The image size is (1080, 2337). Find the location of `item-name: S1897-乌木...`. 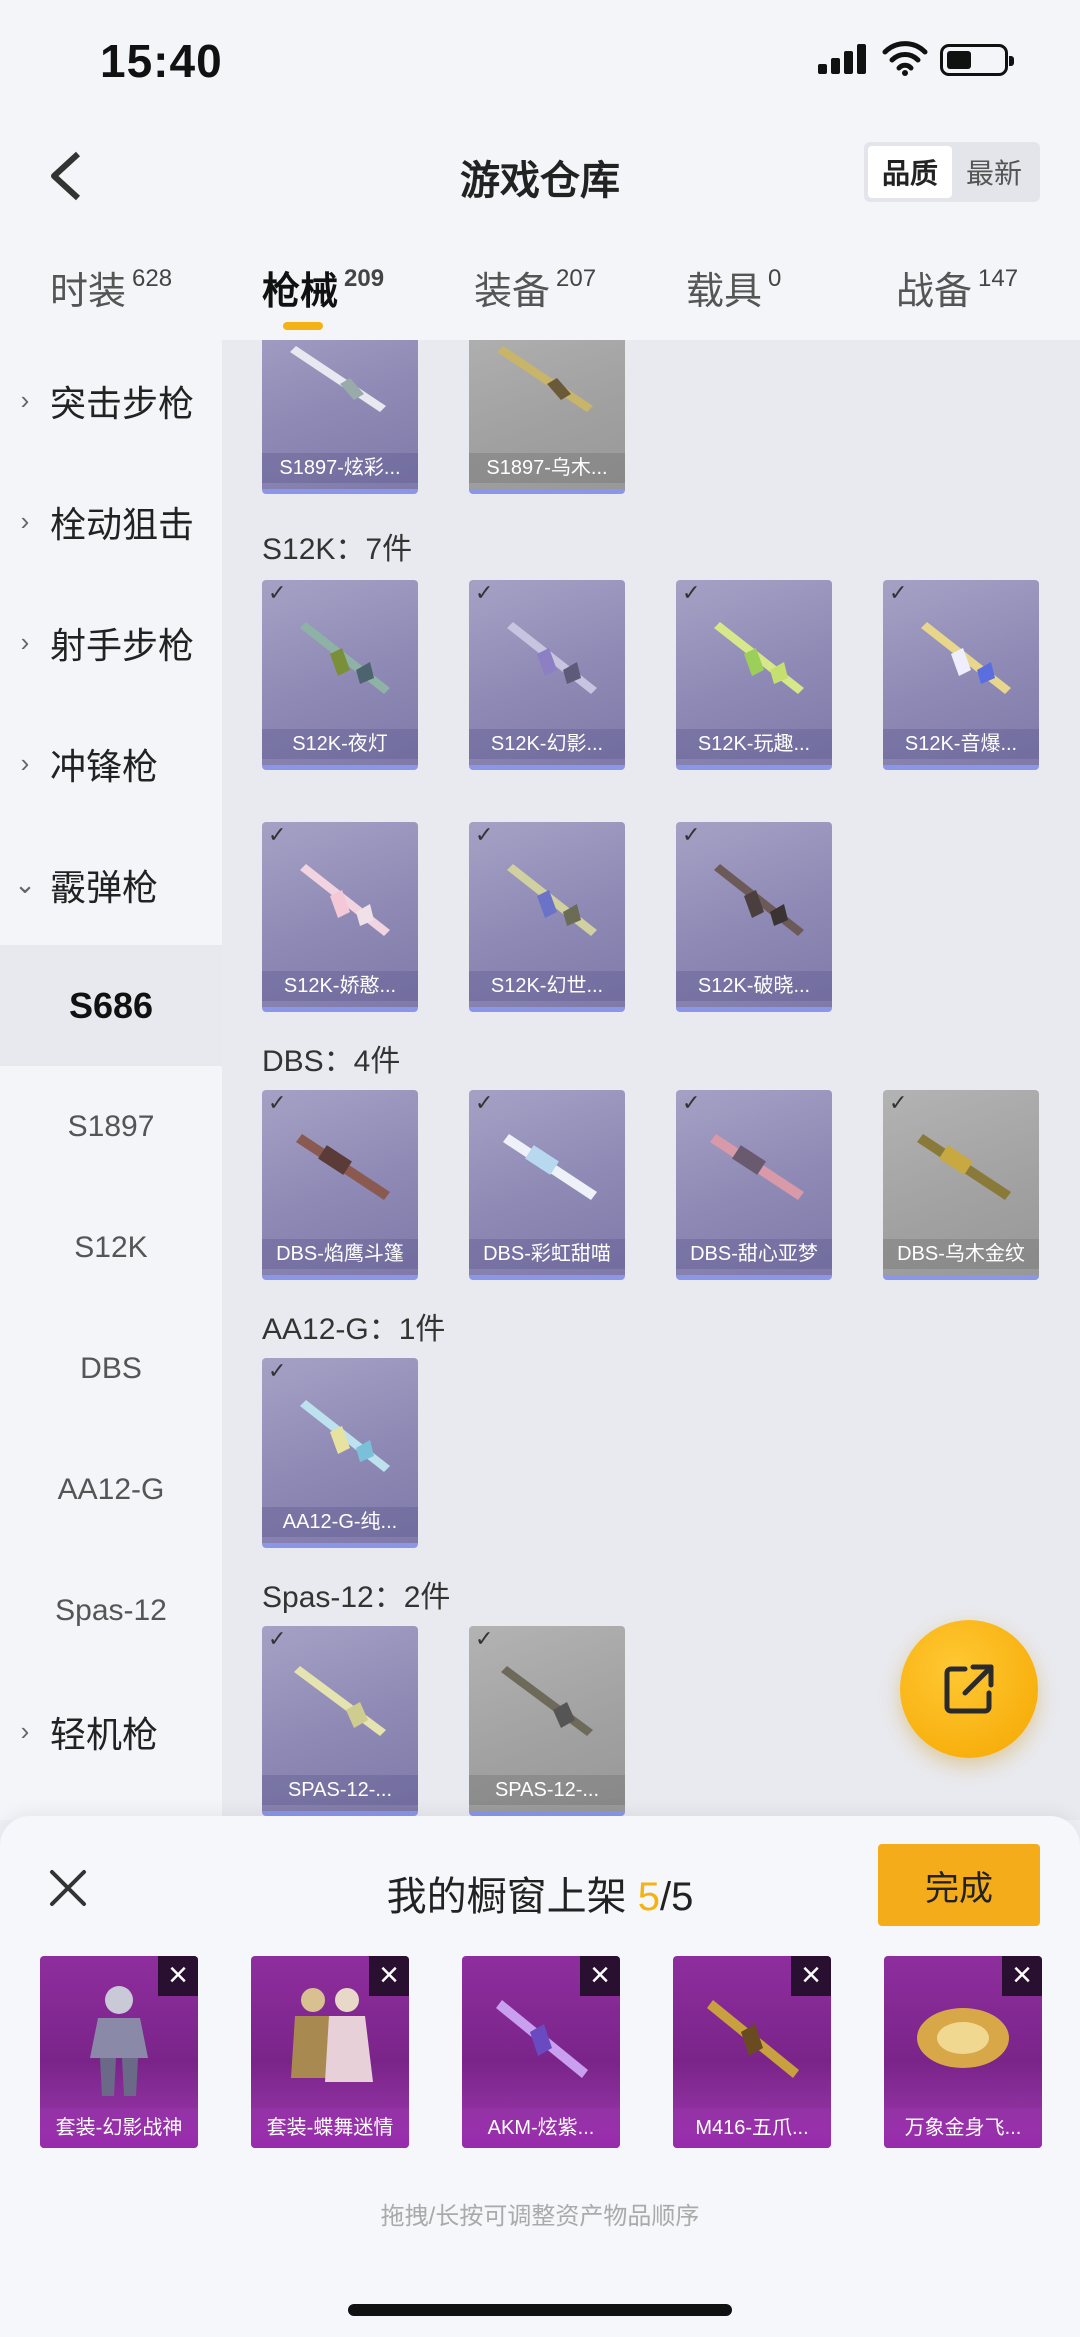

item-name: S1897-乌木... is located at coordinates (547, 468).